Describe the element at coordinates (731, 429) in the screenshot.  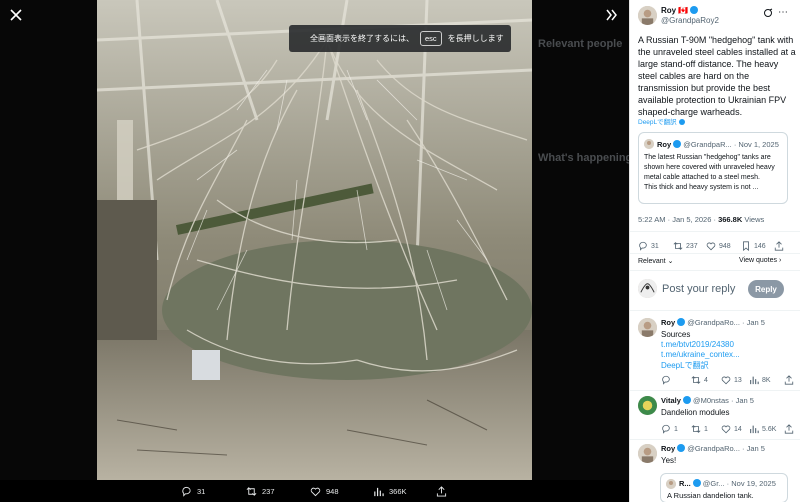
I see `like-button: 14` at that location.